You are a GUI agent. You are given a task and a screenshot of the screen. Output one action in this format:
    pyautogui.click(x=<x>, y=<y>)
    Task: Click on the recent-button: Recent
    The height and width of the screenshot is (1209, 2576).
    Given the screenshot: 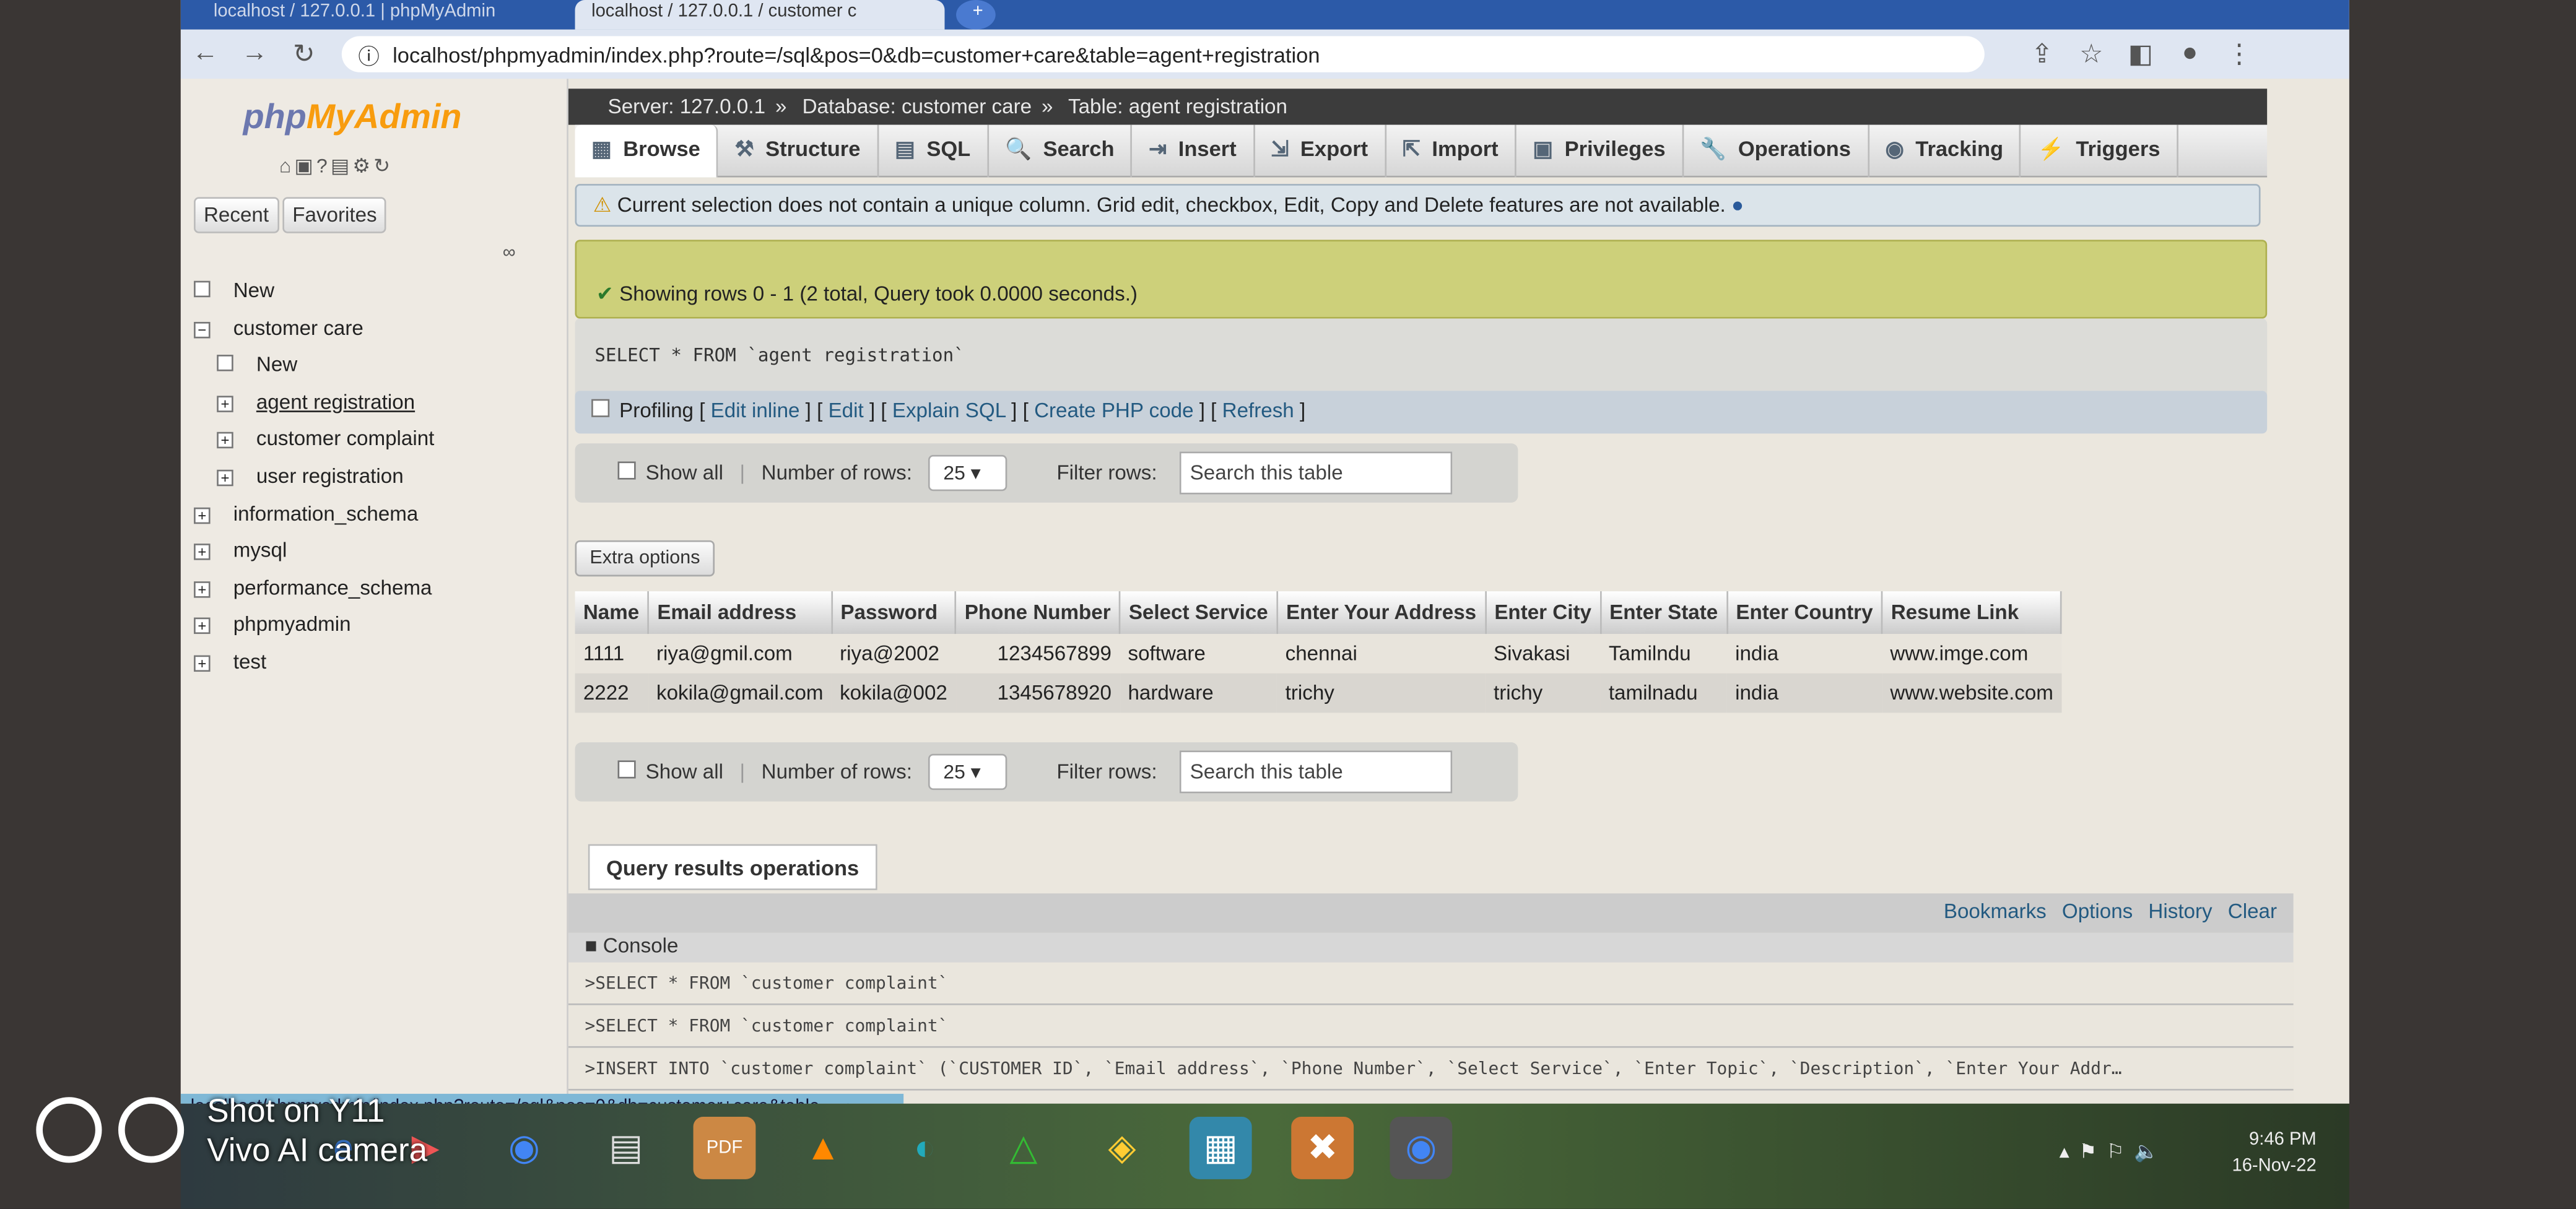 What is the action you would take?
    pyautogui.click(x=236, y=215)
    